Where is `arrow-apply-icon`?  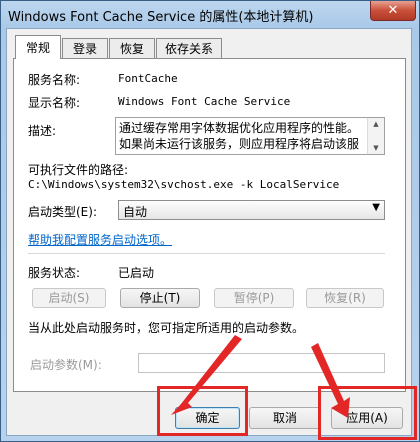 arrow-apply-icon is located at coordinates (330, 380).